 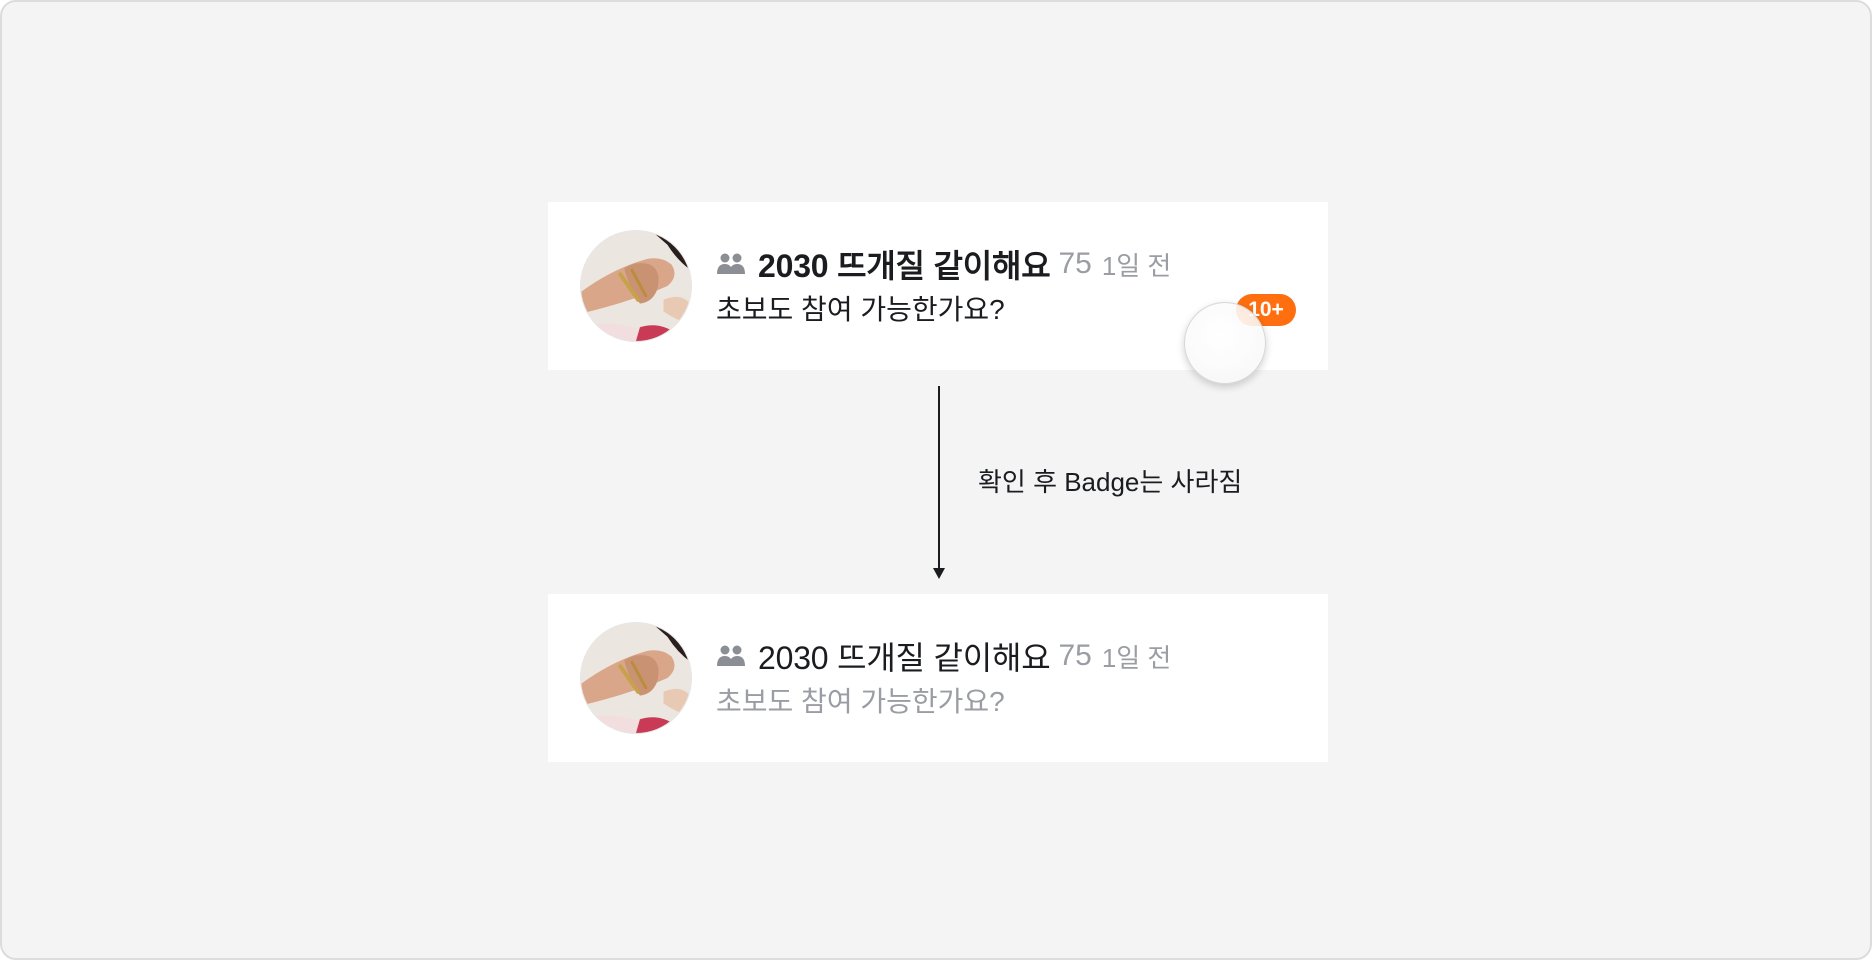 What do you see at coordinates (1110, 482) in the screenshot?
I see `transition-note: 확인 후 Badge는 사라짐` at bounding box center [1110, 482].